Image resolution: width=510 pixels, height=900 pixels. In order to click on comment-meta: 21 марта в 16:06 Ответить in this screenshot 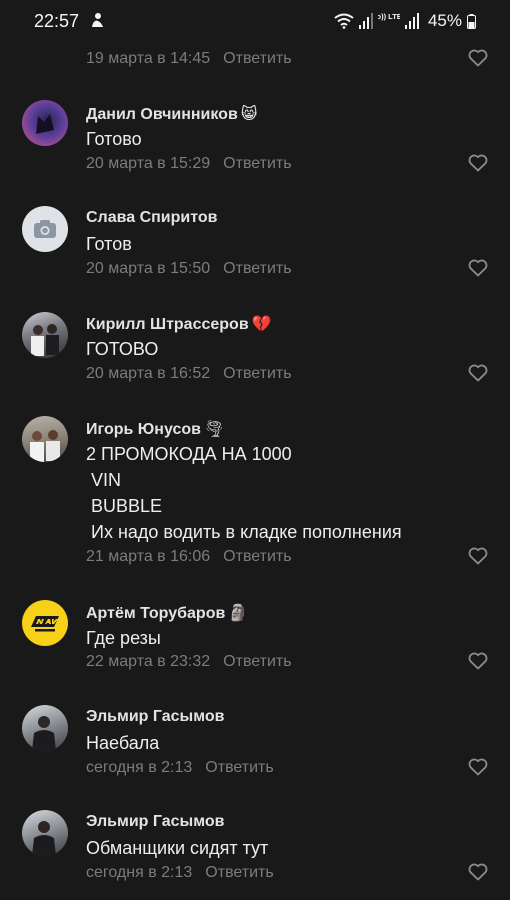, I will do `click(189, 557)`.